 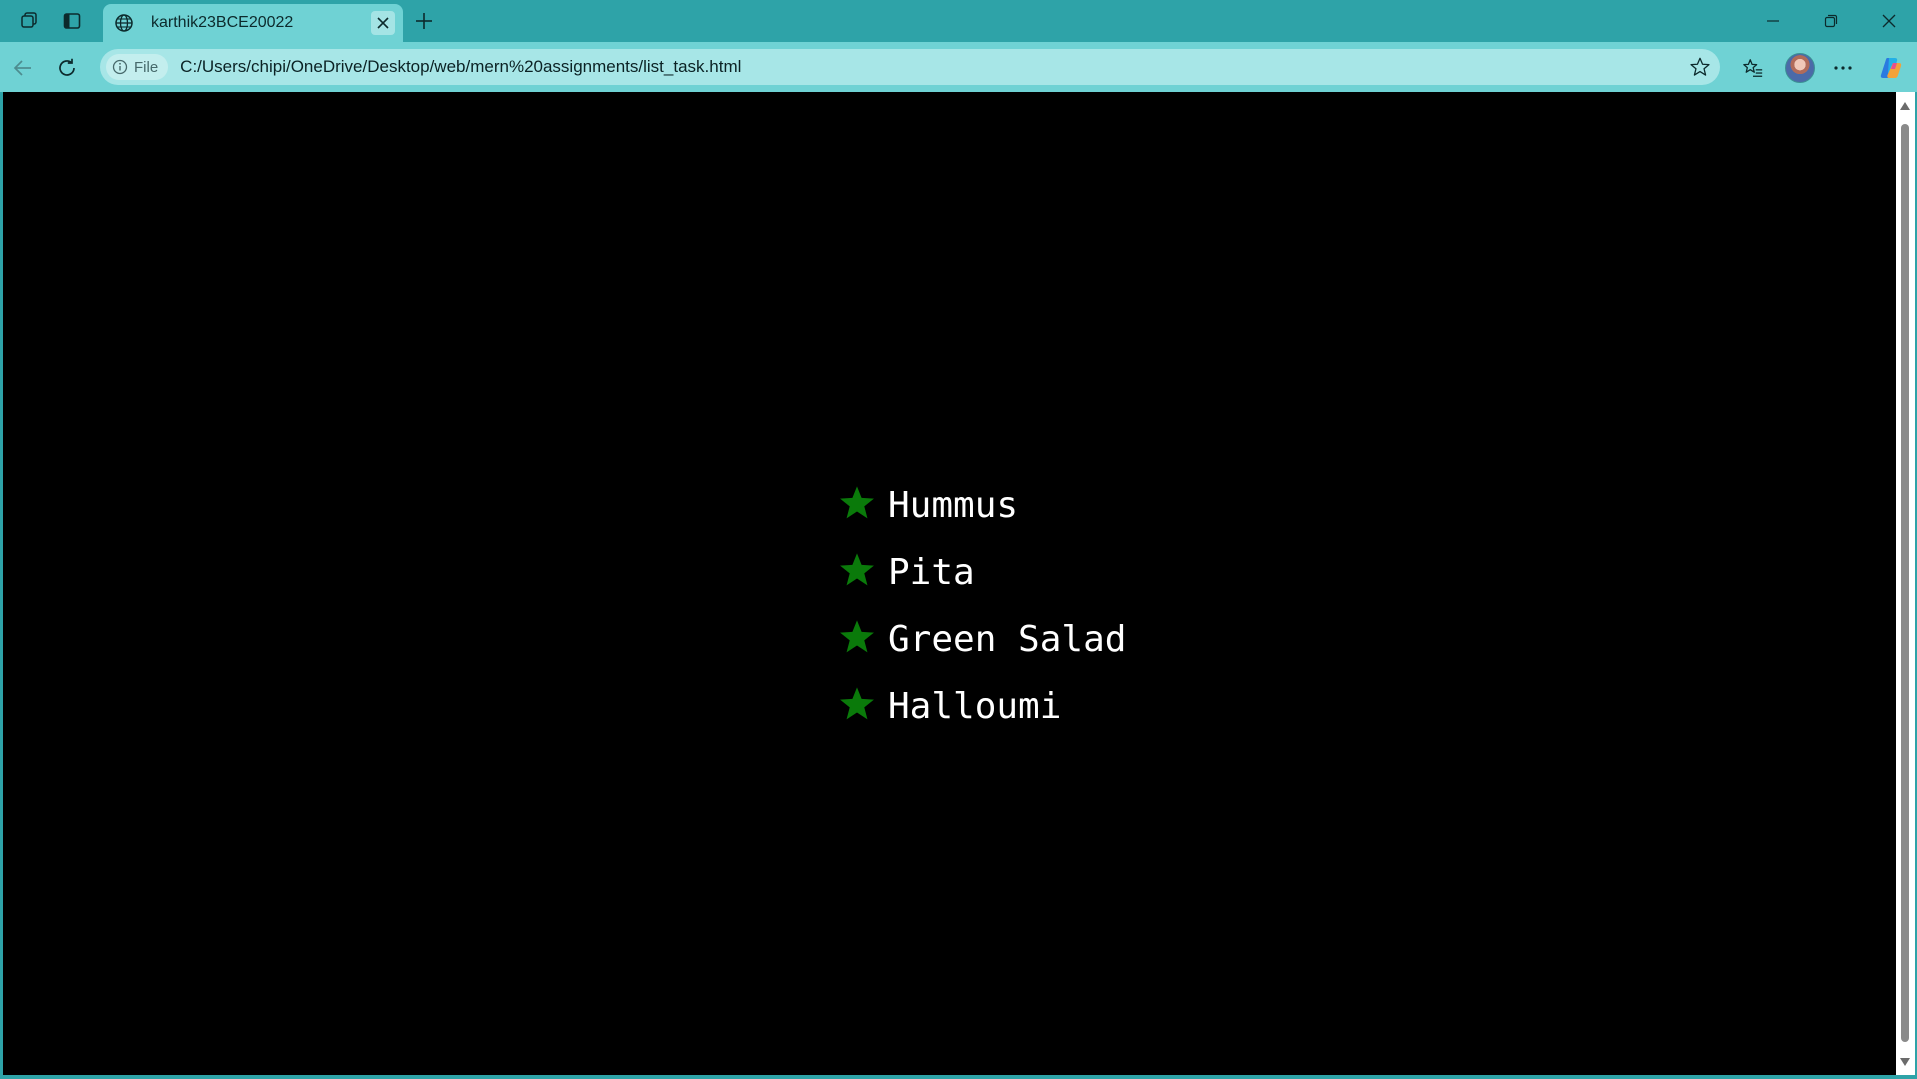 I want to click on info-icon, so click(x=120, y=67).